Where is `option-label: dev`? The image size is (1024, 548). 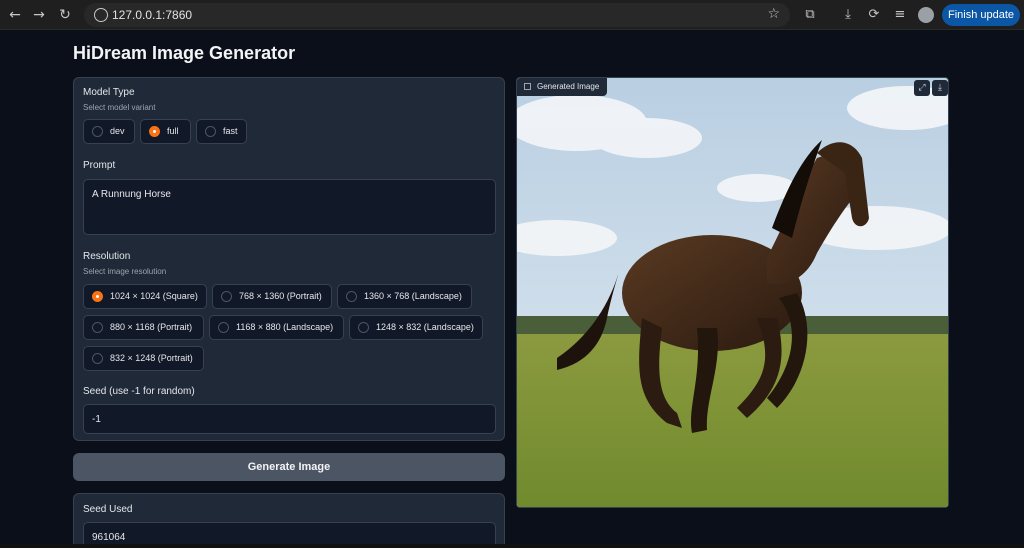
option-label: dev is located at coordinates (117, 131).